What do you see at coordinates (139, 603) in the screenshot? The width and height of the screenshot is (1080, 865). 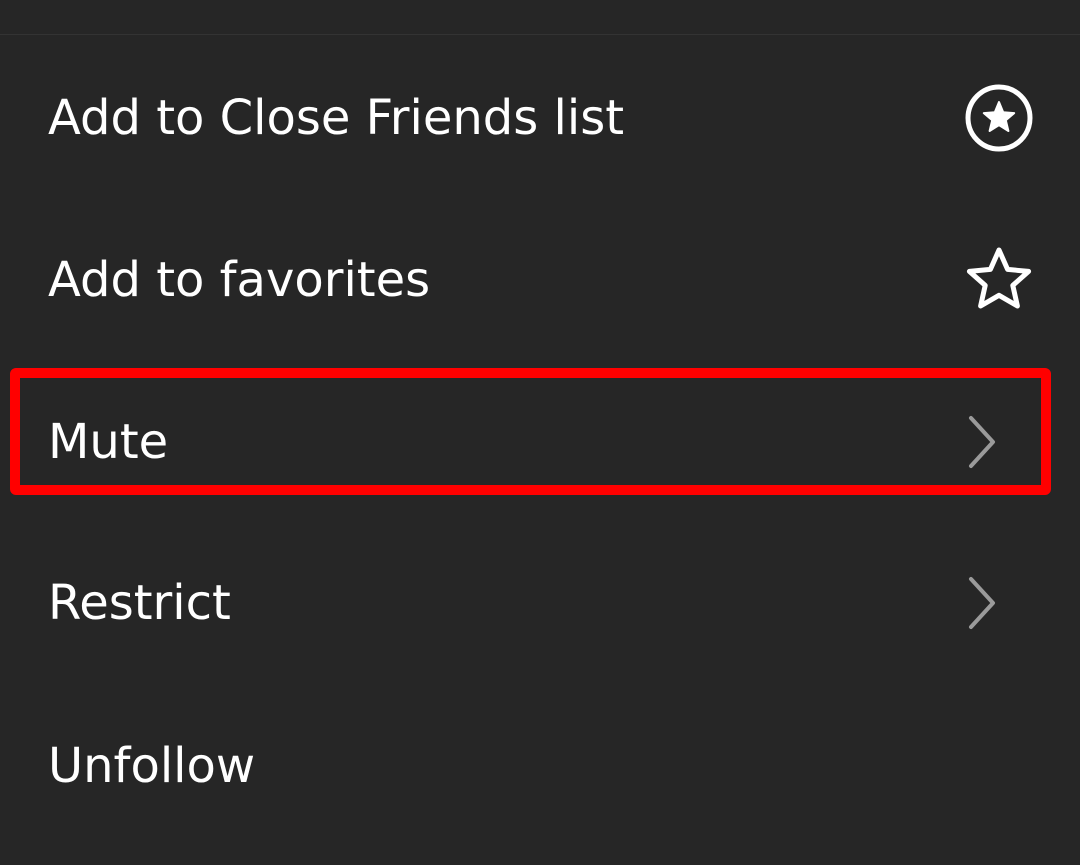 I see `menu-item-label: Restrict` at bounding box center [139, 603].